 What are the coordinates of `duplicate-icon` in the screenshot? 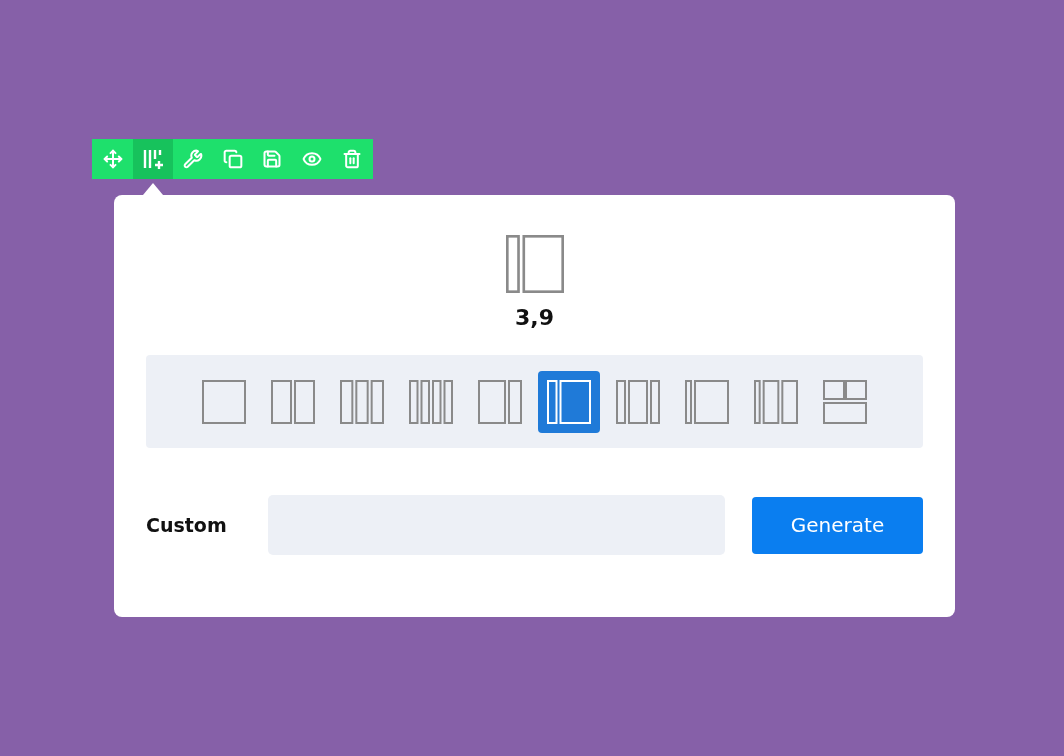 It's located at (232, 159).